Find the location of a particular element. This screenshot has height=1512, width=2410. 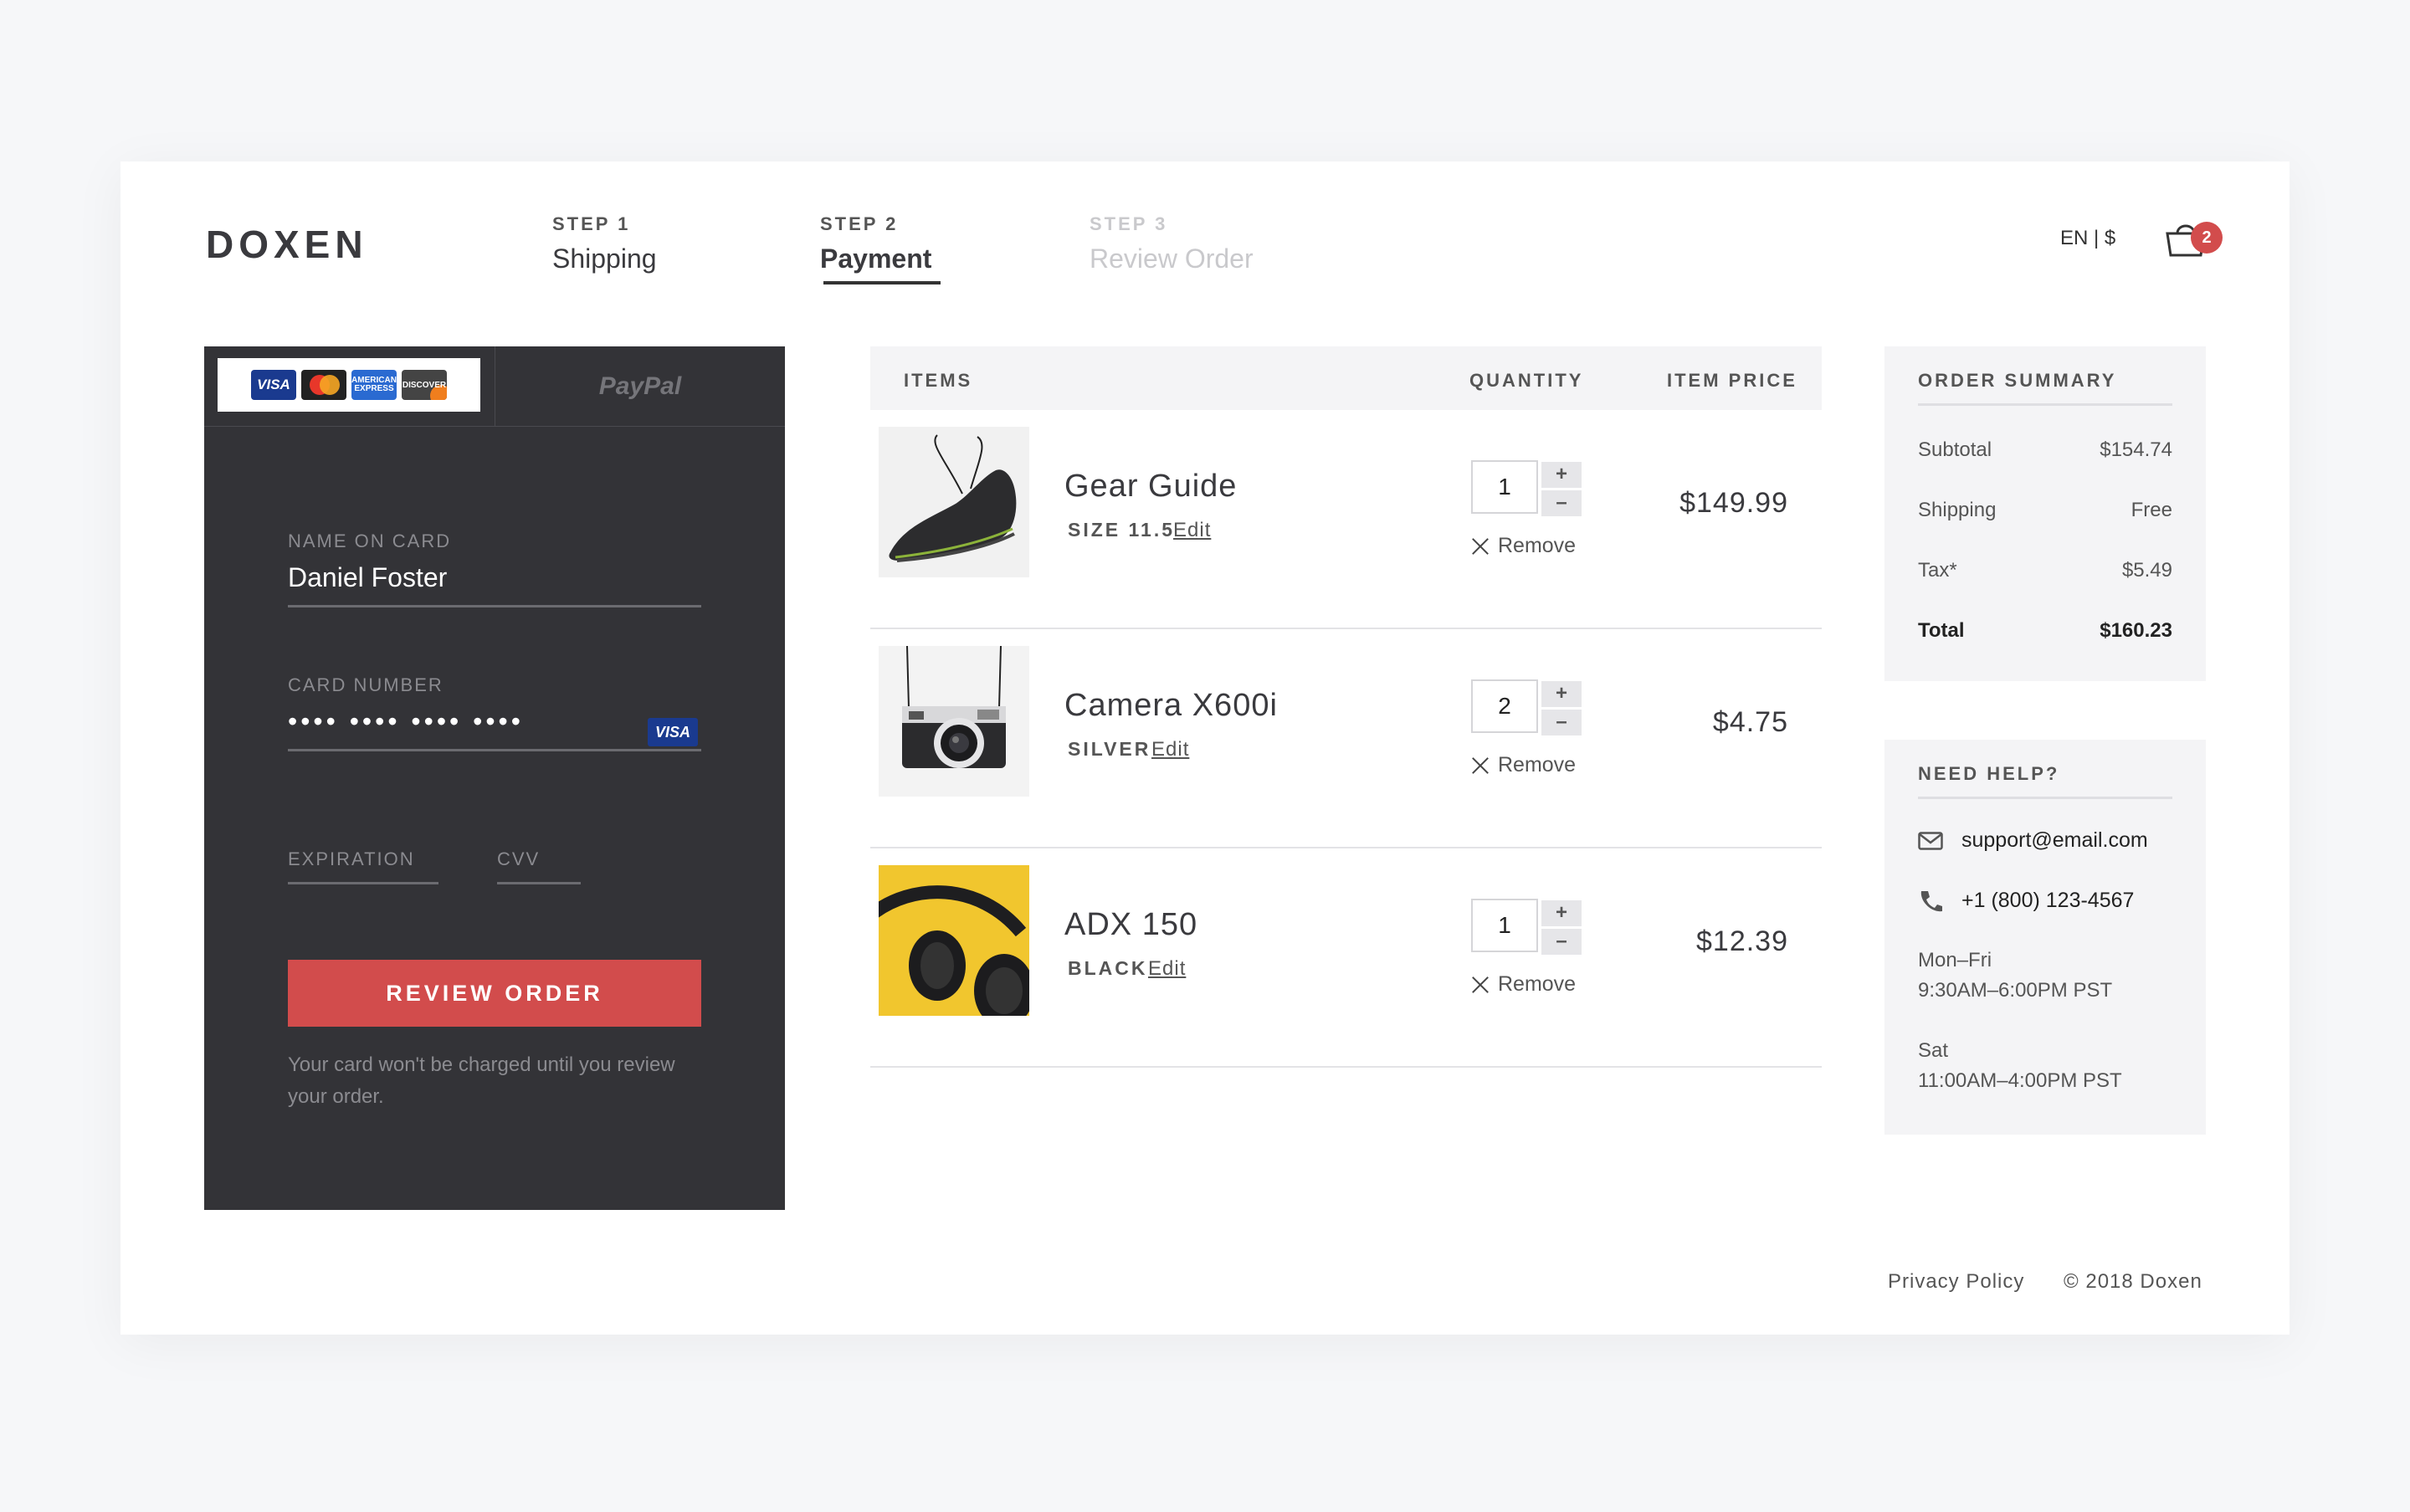

card-logos: VISA AMERICAN EXPRESS DISCOVER is located at coordinates (349, 385).